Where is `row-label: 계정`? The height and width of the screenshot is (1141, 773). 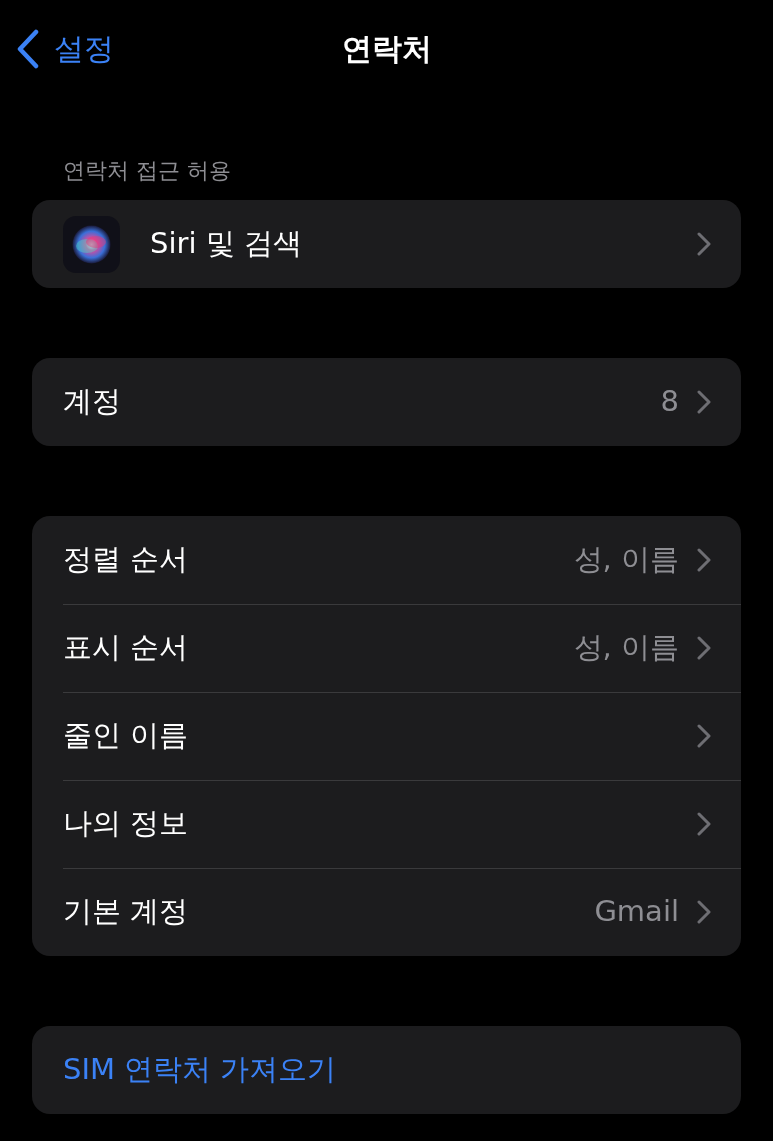 row-label: 계정 is located at coordinates (92, 402).